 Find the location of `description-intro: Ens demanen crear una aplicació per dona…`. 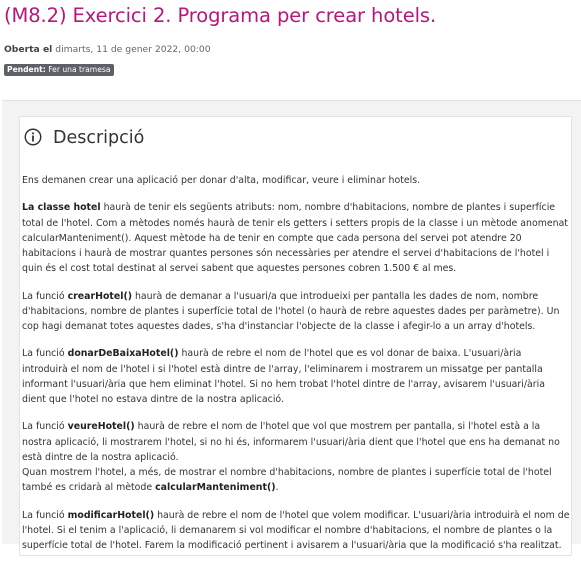

description-intro: Ens demanen crear una aplicació per dona… is located at coordinates (221, 180).